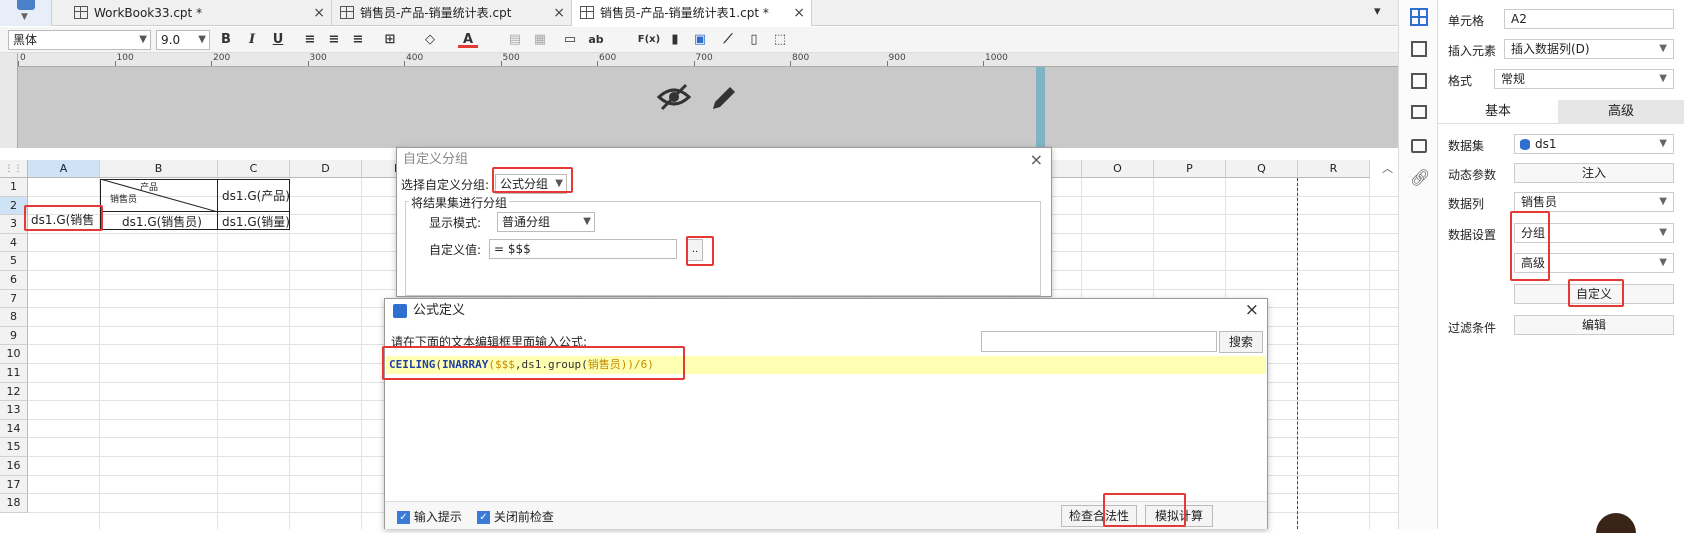 This screenshot has width=1684, height=533. Describe the element at coordinates (14, 169) in the screenshot. I see `grid-corner: ⋮⋮` at that location.